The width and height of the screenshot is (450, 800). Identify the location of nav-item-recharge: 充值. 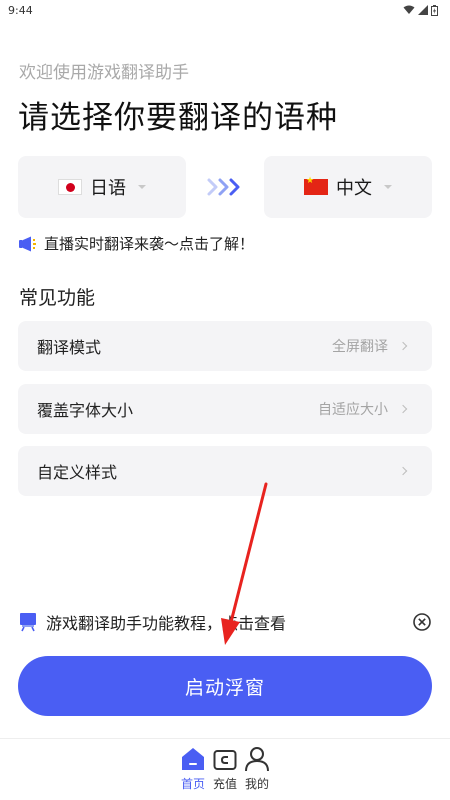
(225, 773).